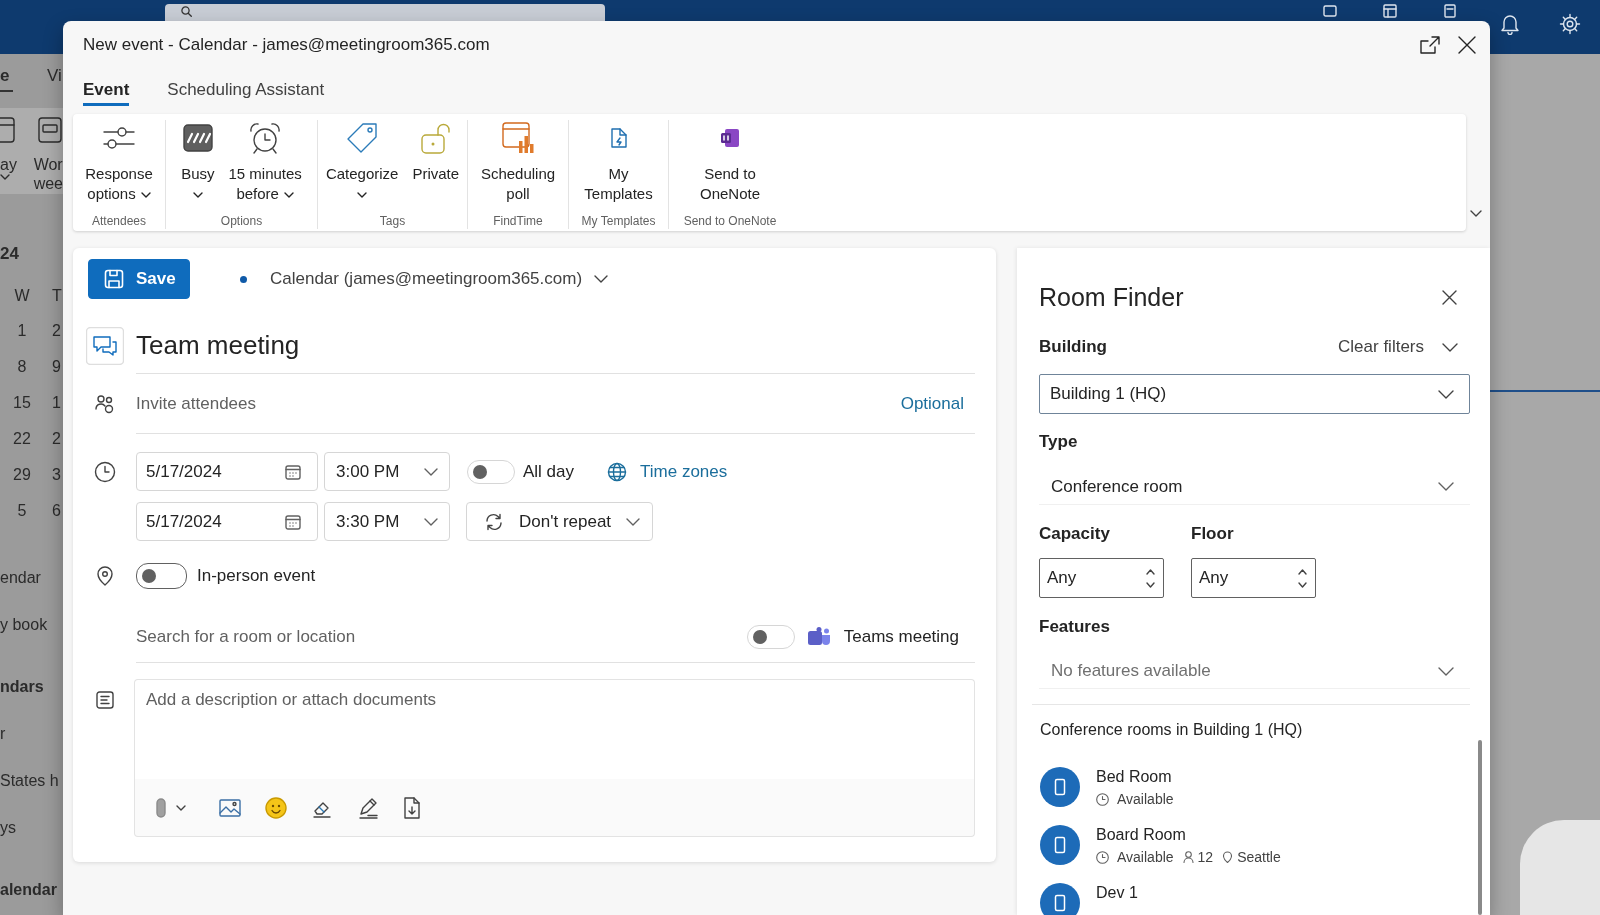 Image resolution: width=1600 pixels, height=915 pixels. I want to click on calendar-day: 3, so click(53, 475).